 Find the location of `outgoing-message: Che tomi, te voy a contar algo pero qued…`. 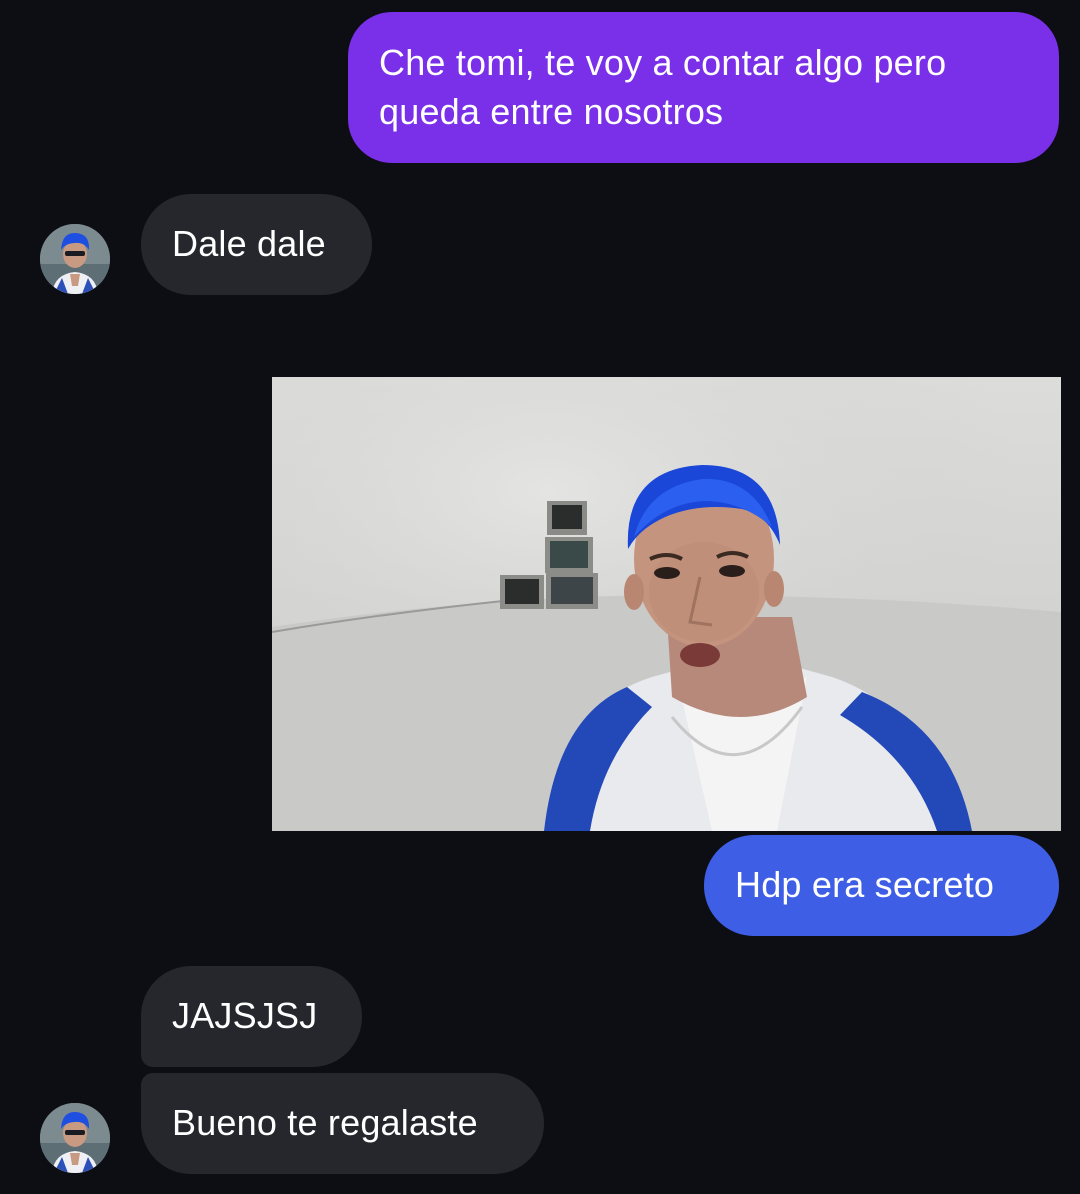

outgoing-message: Che tomi, te voy a contar algo pero qued… is located at coordinates (703, 87).